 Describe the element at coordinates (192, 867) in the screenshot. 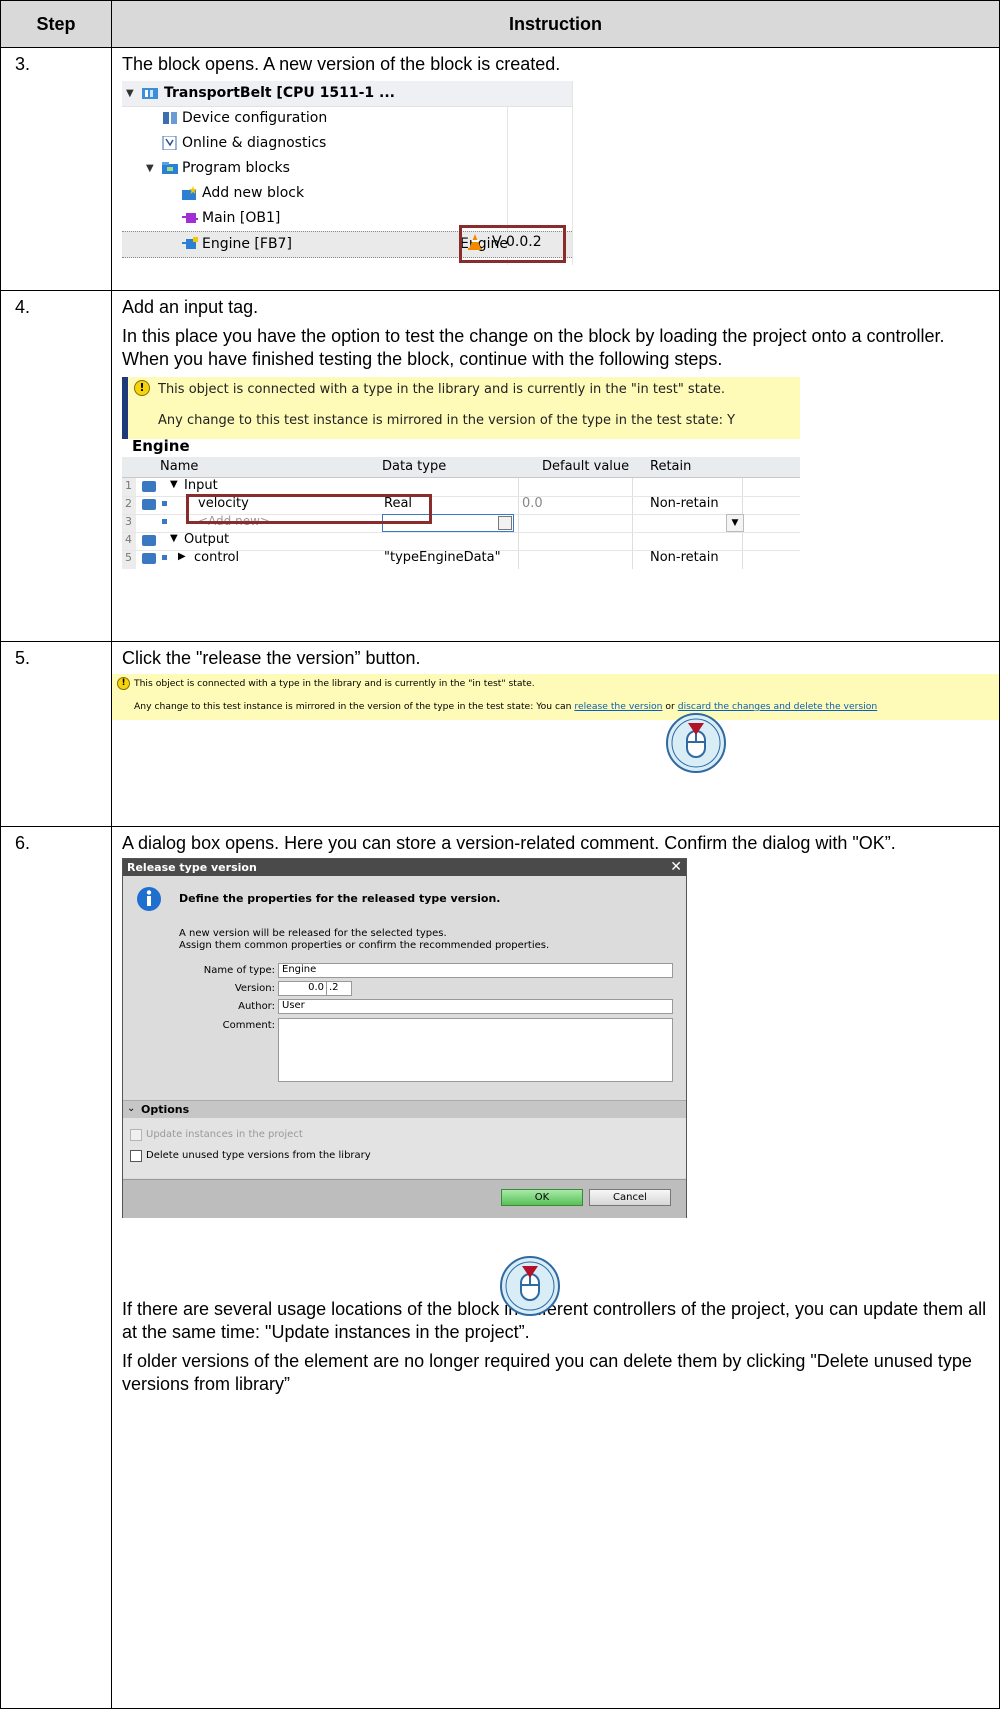

I see `dialog-title: Release type version` at that location.